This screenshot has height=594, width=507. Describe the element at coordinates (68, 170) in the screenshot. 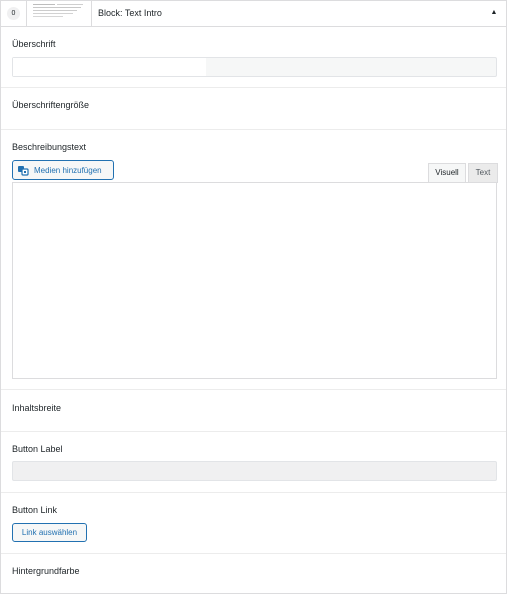

I see `add-media-label: Medien hinzufügen` at that location.